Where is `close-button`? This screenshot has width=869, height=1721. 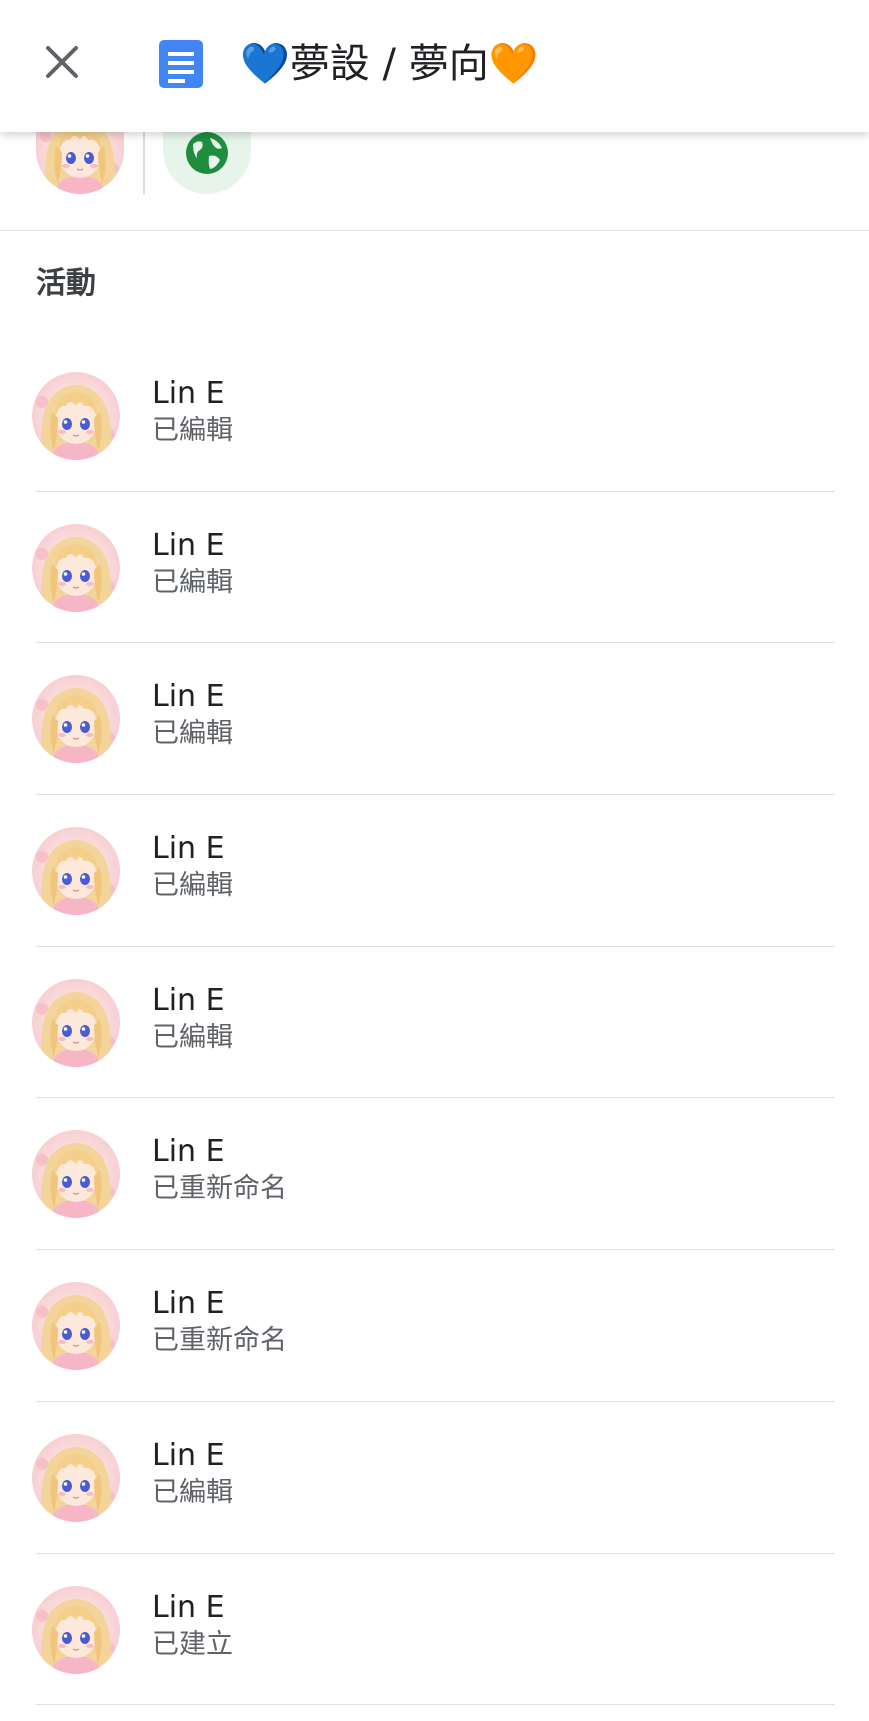 close-button is located at coordinates (62, 62).